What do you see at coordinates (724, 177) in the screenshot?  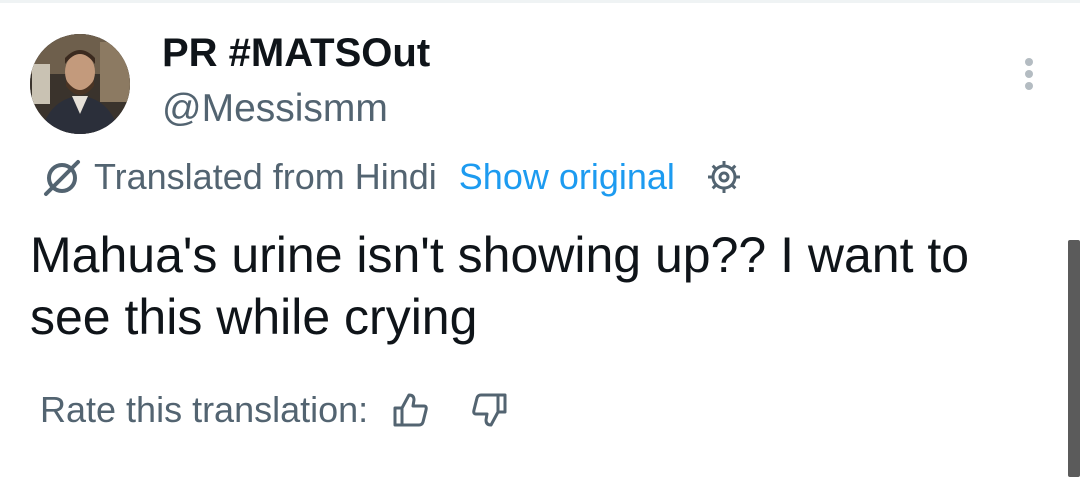 I see `gear-icon` at bounding box center [724, 177].